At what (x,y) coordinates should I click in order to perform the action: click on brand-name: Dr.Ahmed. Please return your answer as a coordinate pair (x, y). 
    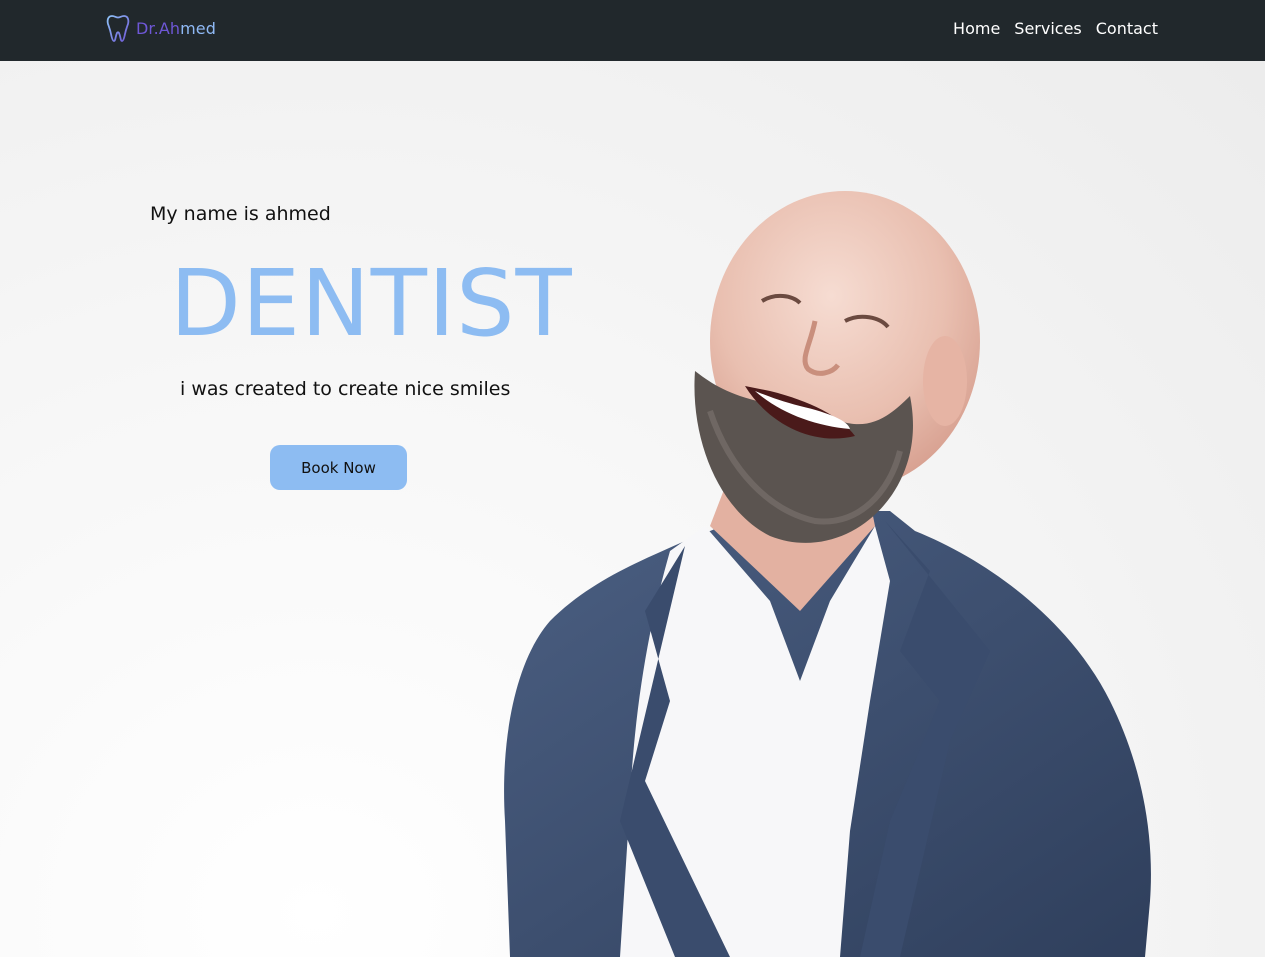
    Looking at the image, I should click on (176, 28).